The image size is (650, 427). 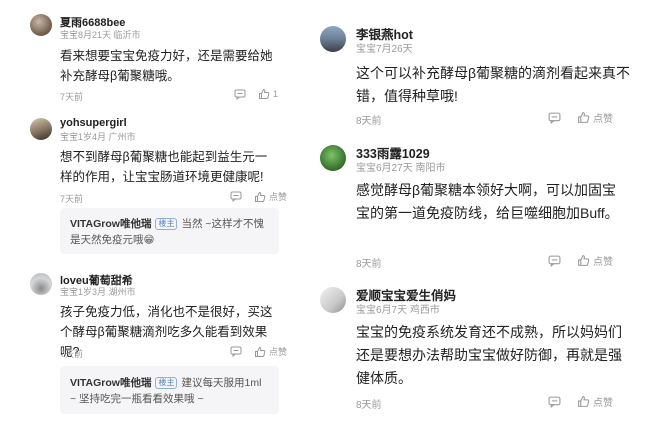 I want to click on comment-text: 看来想要宝宝免疫力好，还是需要给她补充酵母β葡聚糖哦。, so click(x=166, y=66).